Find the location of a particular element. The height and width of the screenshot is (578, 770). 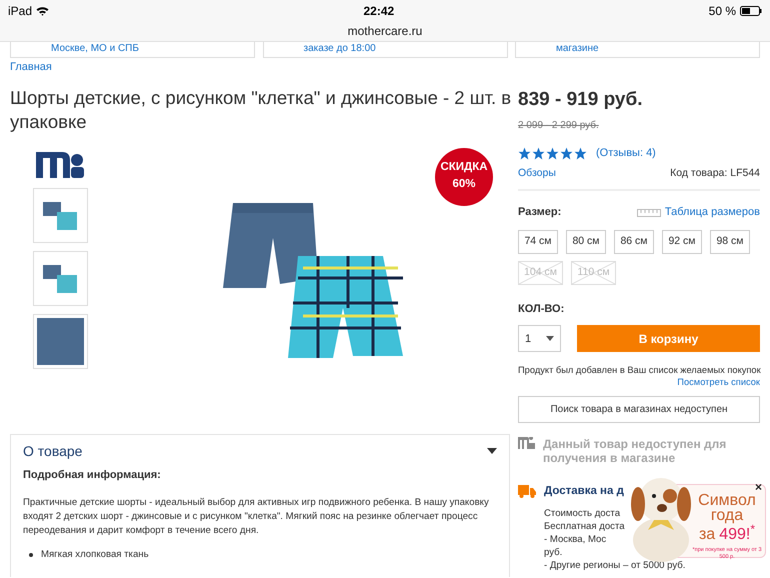

delivery-info-line: руб. is located at coordinates (553, 552).